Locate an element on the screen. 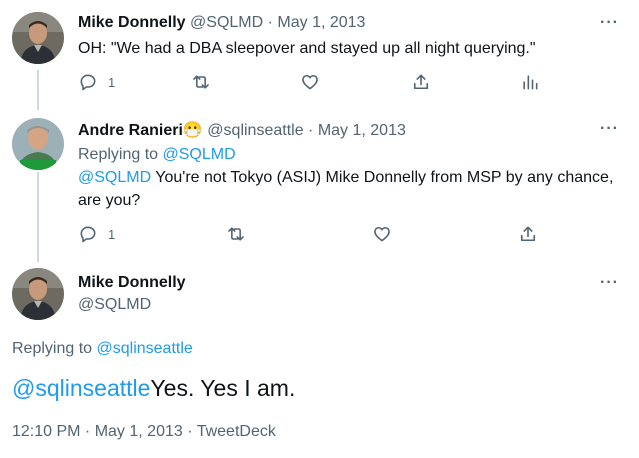 Image resolution: width=639 pixels, height=458 pixels. main-handle: @SQLMD is located at coordinates (114, 305).